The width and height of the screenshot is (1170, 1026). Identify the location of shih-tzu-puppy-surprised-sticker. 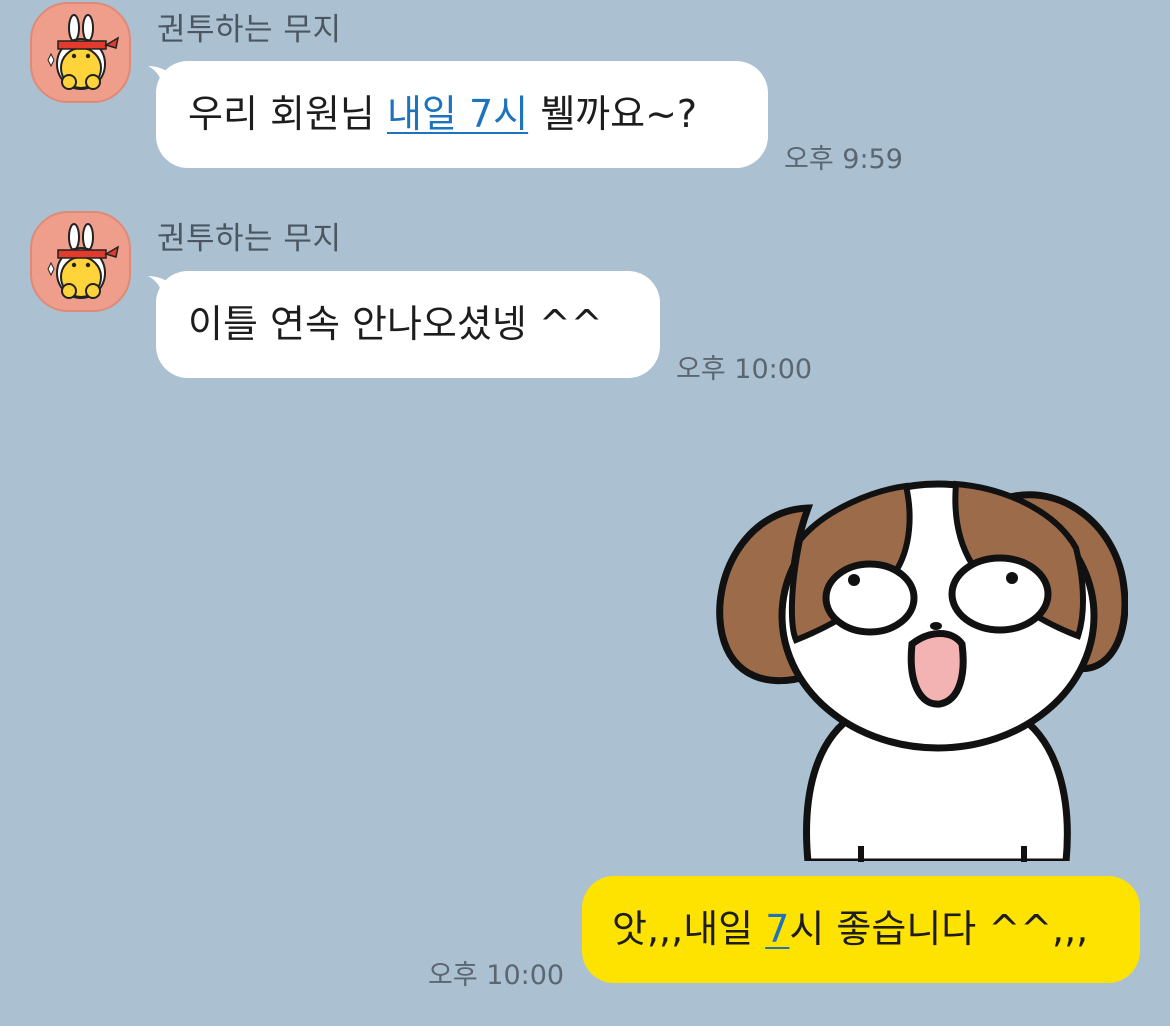
(922, 670).